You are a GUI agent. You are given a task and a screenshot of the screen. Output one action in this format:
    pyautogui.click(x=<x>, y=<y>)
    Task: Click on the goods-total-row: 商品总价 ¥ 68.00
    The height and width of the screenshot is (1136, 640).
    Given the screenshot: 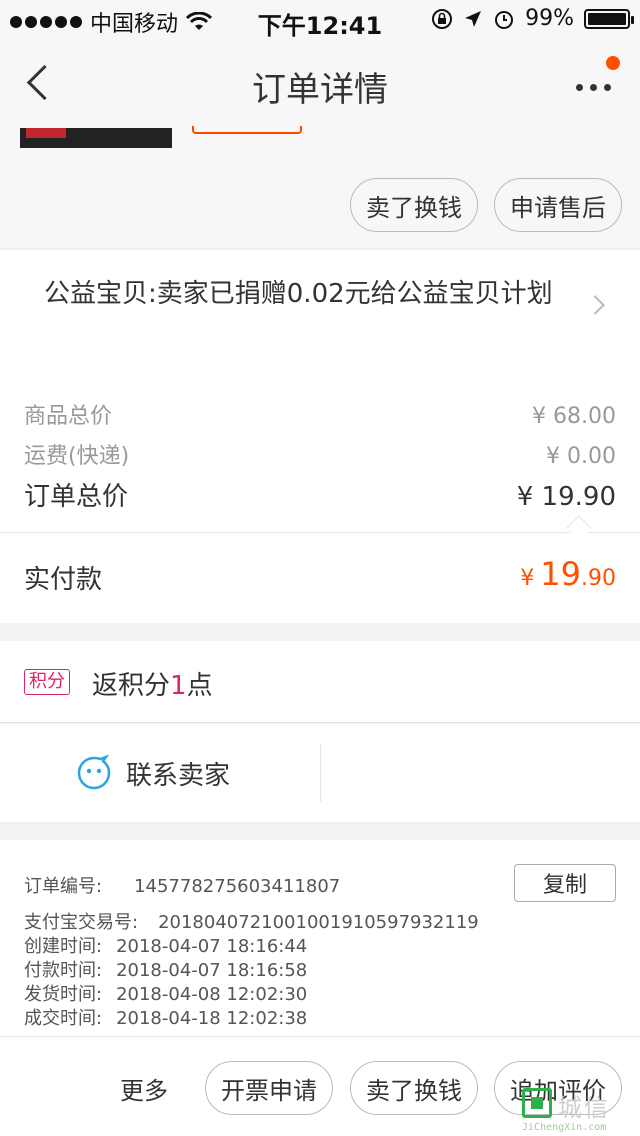 What is the action you would take?
    pyautogui.click(x=320, y=414)
    